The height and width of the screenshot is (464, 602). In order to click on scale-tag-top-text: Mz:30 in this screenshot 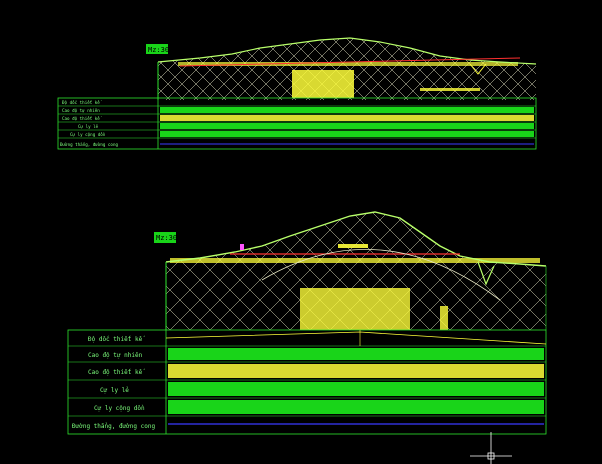, I will do `click(158, 50)`.